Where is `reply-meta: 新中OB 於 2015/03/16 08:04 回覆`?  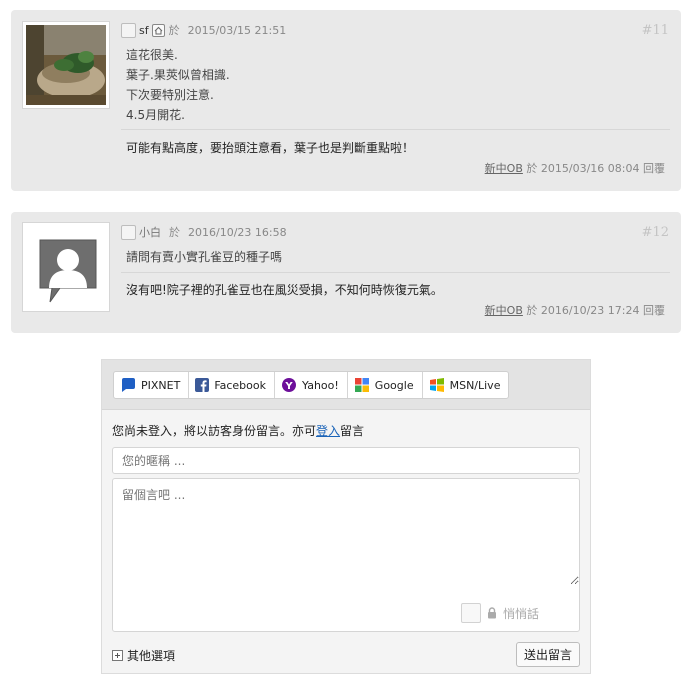
reply-meta: 新中OB 於 2015/03/16 08:04 回覆 is located at coordinates (575, 168).